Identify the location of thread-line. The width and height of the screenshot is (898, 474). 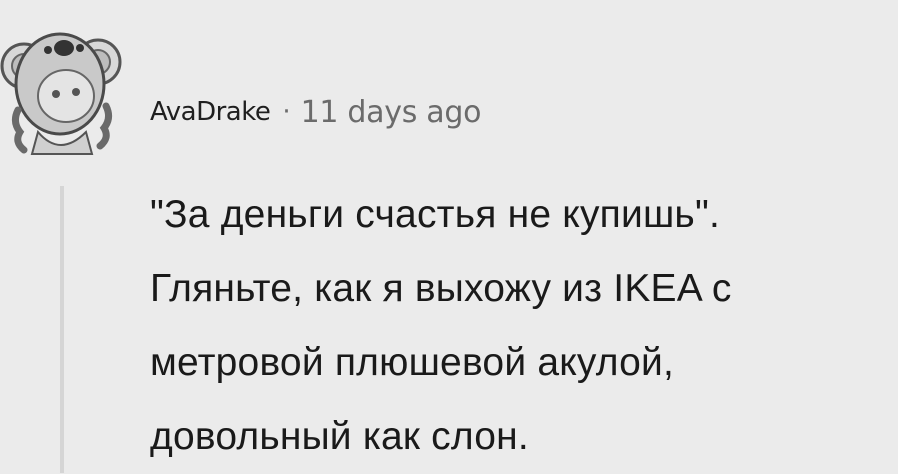
(62, 329).